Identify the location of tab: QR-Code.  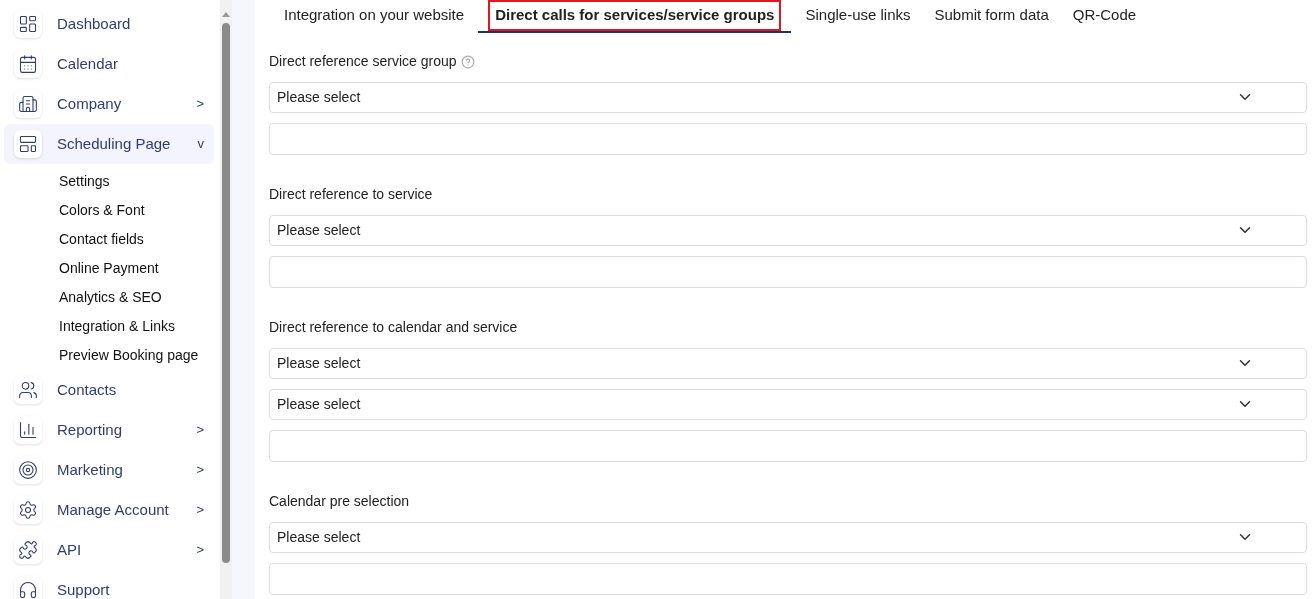
(1104, 16).